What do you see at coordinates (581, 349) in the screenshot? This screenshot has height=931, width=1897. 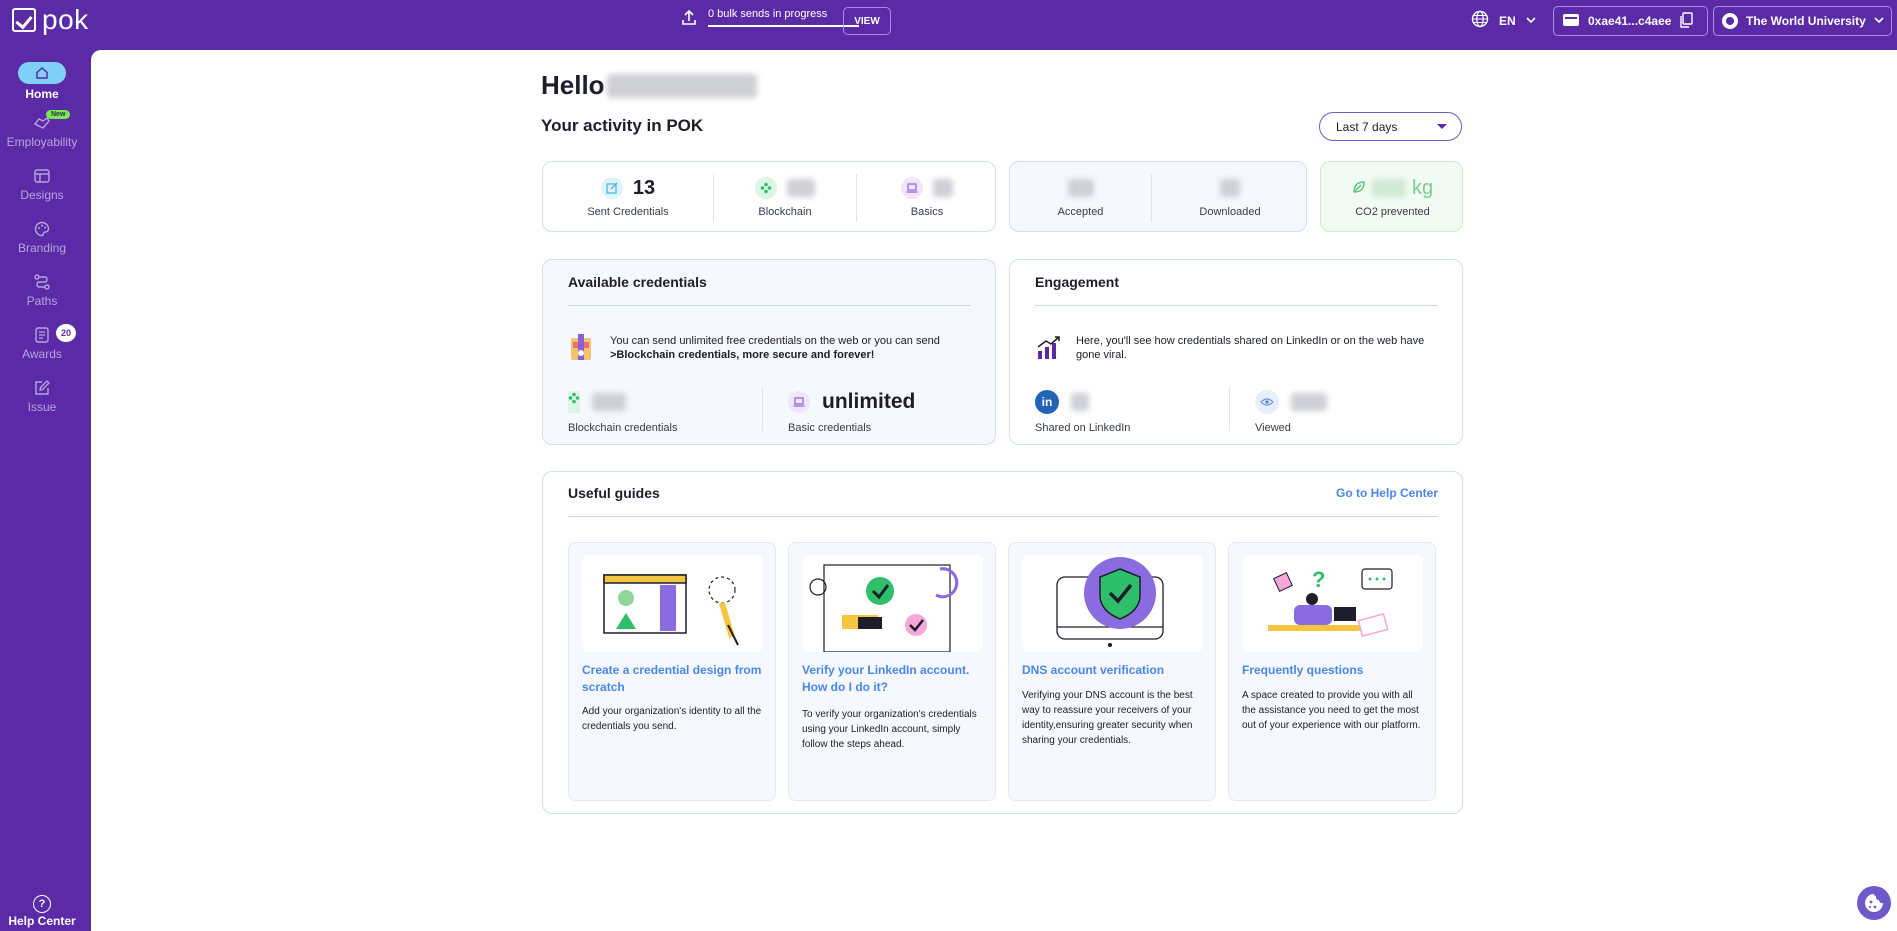 I see `gift-box-icon` at bounding box center [581, 349].